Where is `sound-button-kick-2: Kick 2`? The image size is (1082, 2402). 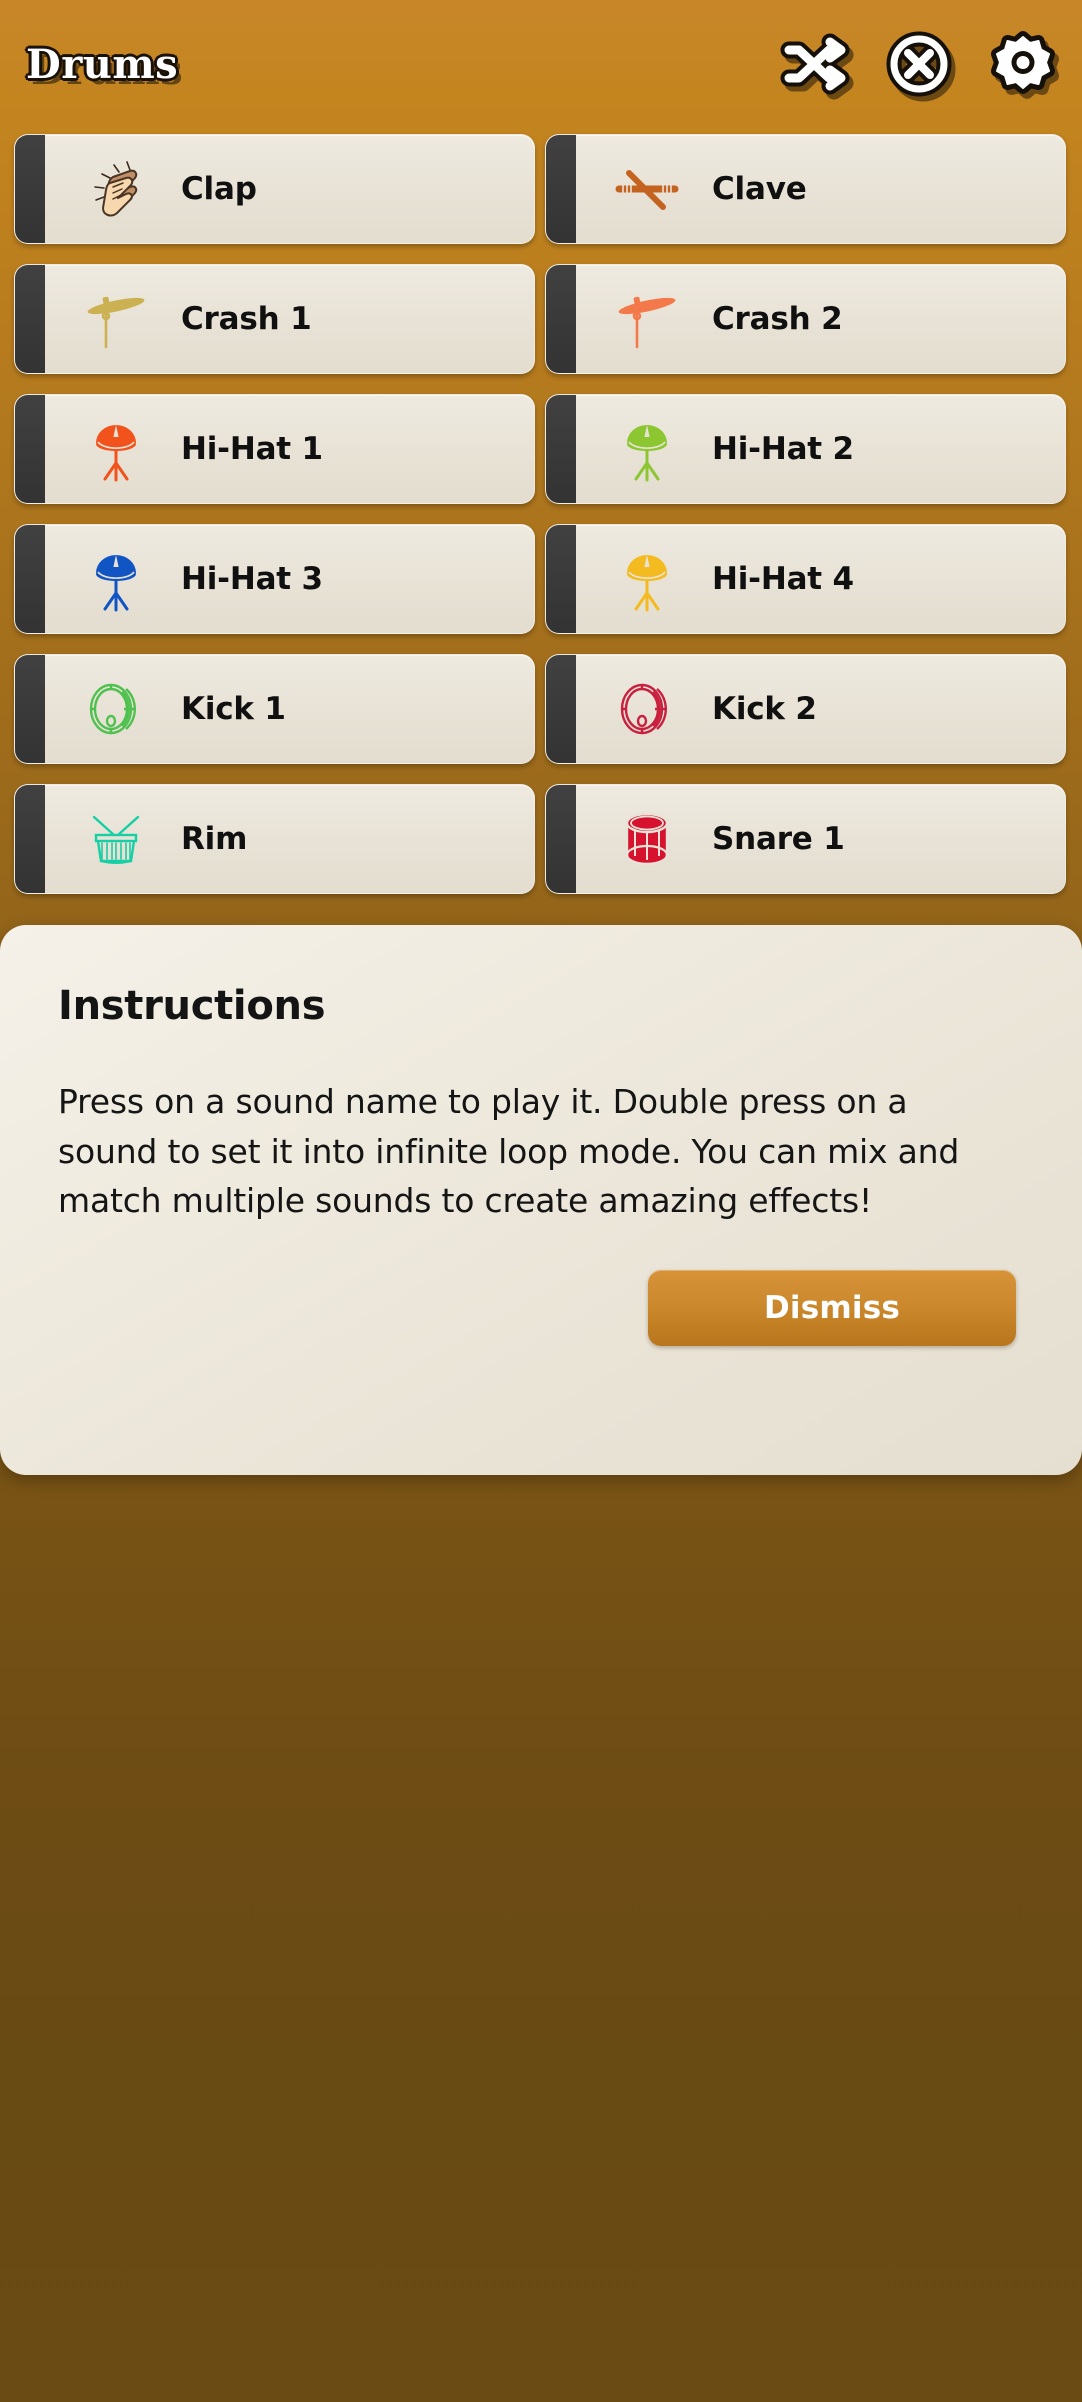
sound-button-kick-2: Kick 2 is located at coordinates (805, 709).